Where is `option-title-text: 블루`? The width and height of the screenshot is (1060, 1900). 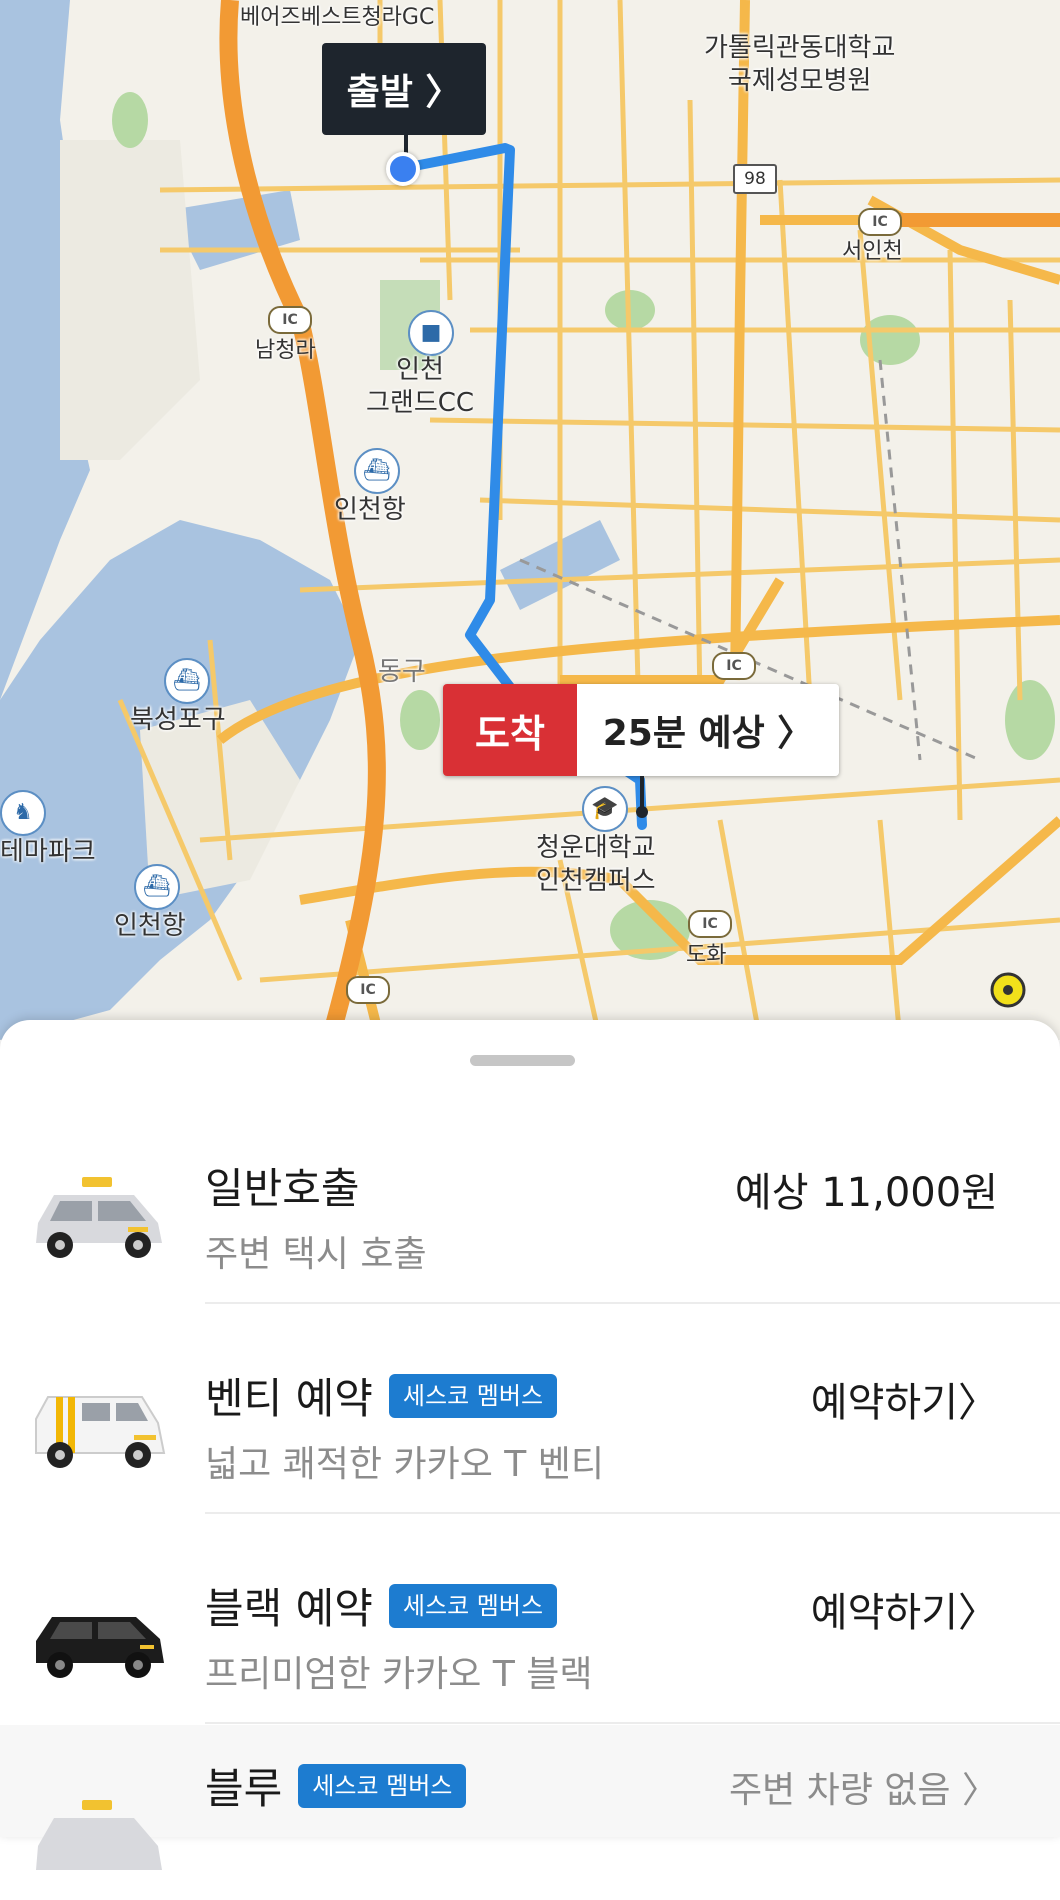 option-title-text: 블루 is located at coordinates (244, 1788).